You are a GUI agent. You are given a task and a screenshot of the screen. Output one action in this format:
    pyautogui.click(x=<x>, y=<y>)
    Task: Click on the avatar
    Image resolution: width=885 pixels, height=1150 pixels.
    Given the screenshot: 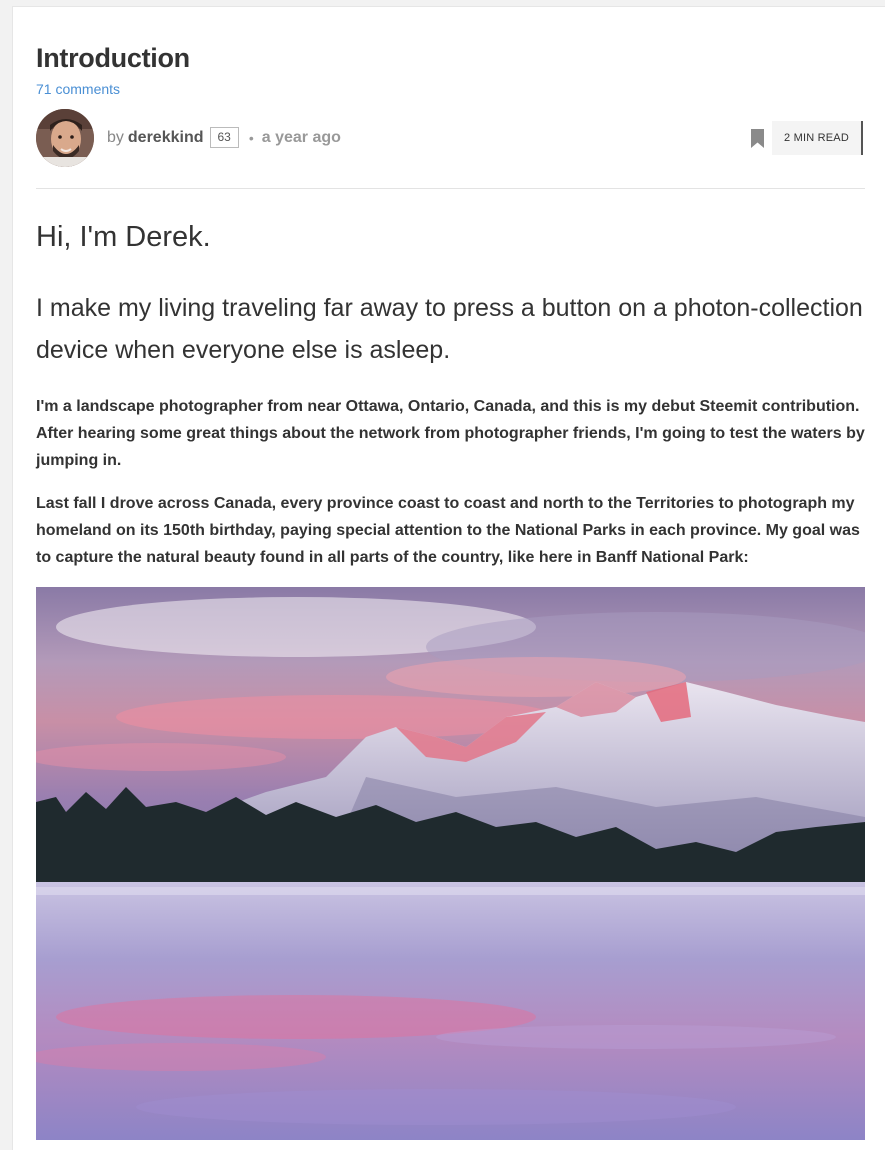 What is the action you would take?
    pyautogui.click(x=65, y=138)
    